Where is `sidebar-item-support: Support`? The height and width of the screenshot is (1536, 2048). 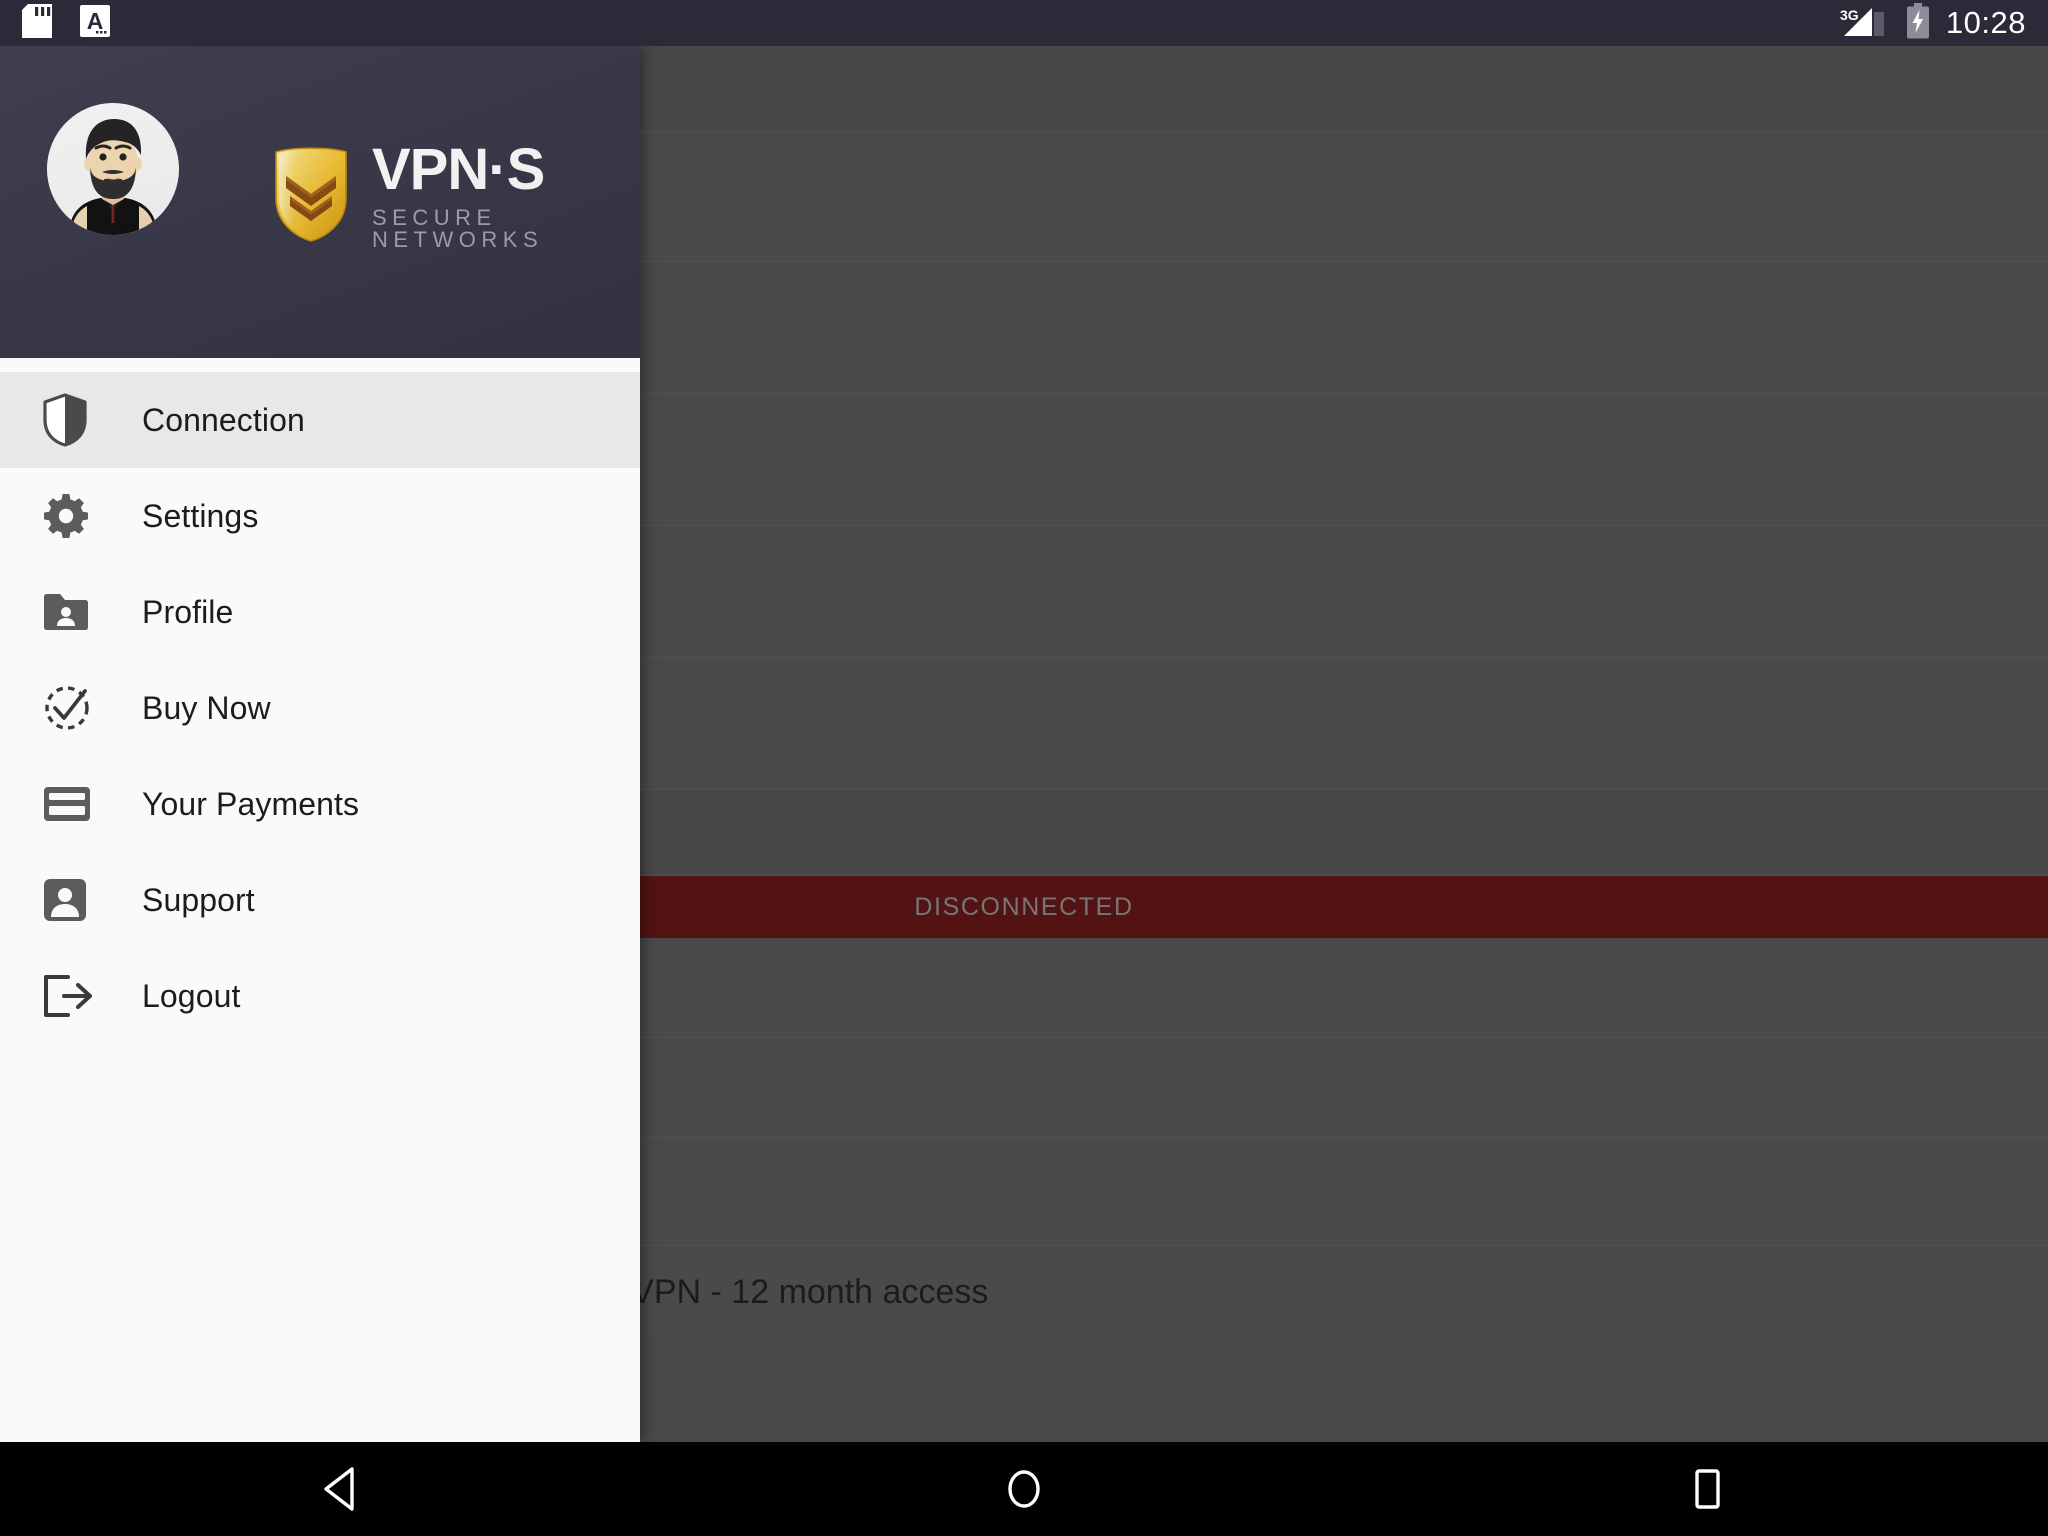
sidebar-item-support: Support is located at coordinates (320, 900).